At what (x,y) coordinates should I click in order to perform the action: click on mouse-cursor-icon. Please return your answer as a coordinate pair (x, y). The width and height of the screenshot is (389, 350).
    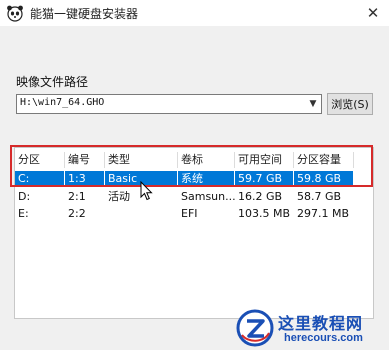
    Looking at the image, I should click on (146, 191).